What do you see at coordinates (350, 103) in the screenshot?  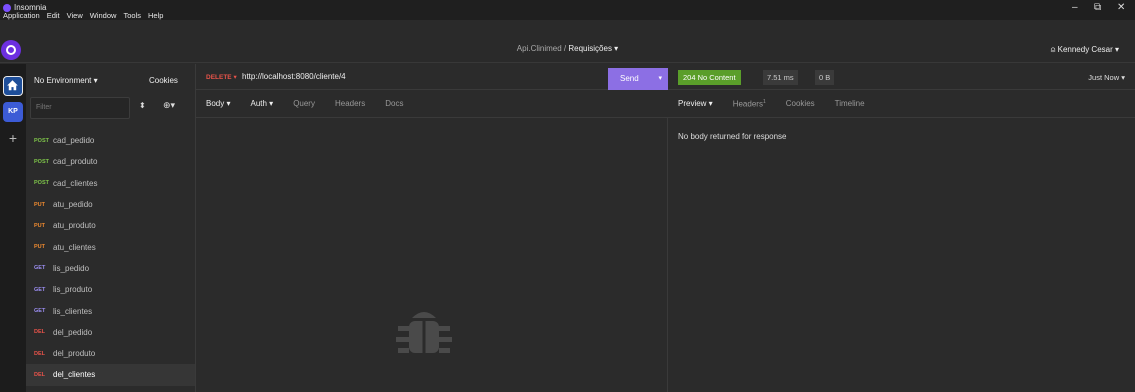 I see `tab-headers: Headers` at bounding box center [350, 103].